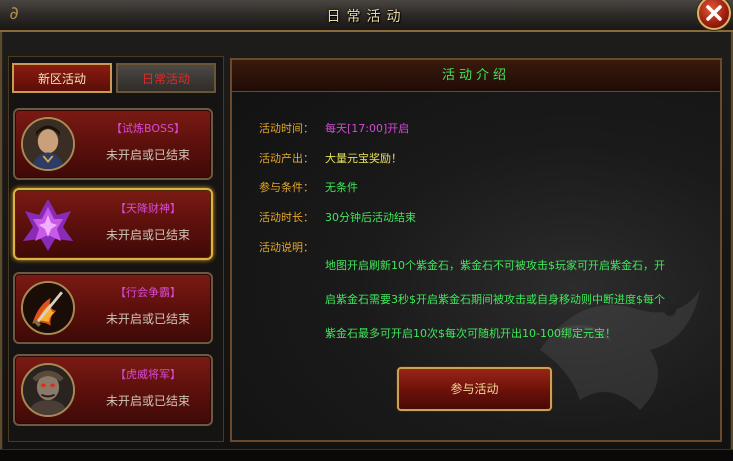 This screenshot has width=733, height=461. I want to click on info-label: 活动时间：, so click(286, 128).